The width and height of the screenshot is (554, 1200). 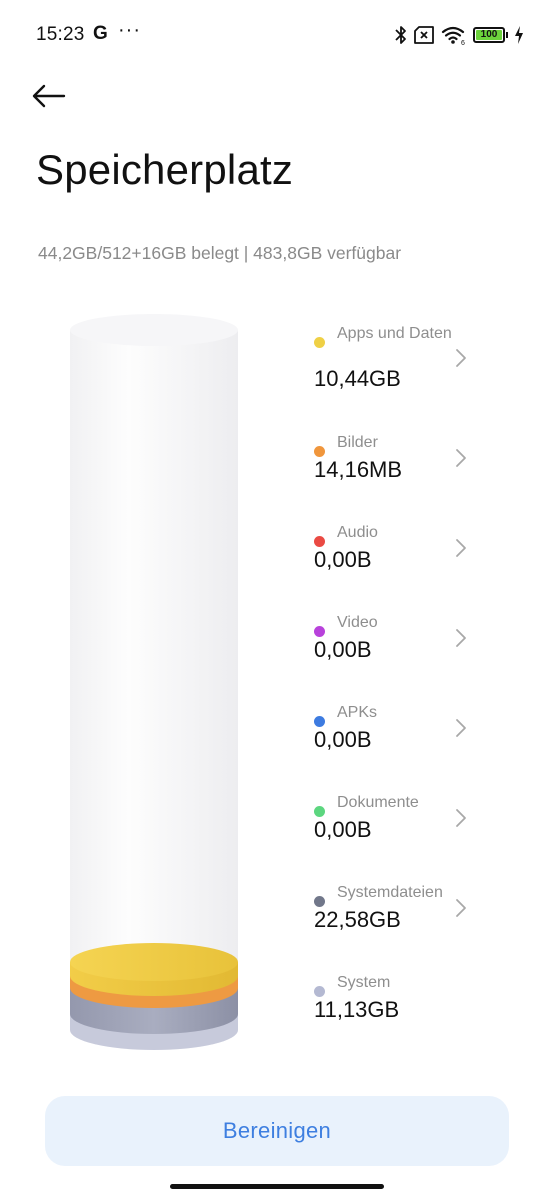 I want to click on clean-button-label: Bereinigen, so click(x=277, y=1130).